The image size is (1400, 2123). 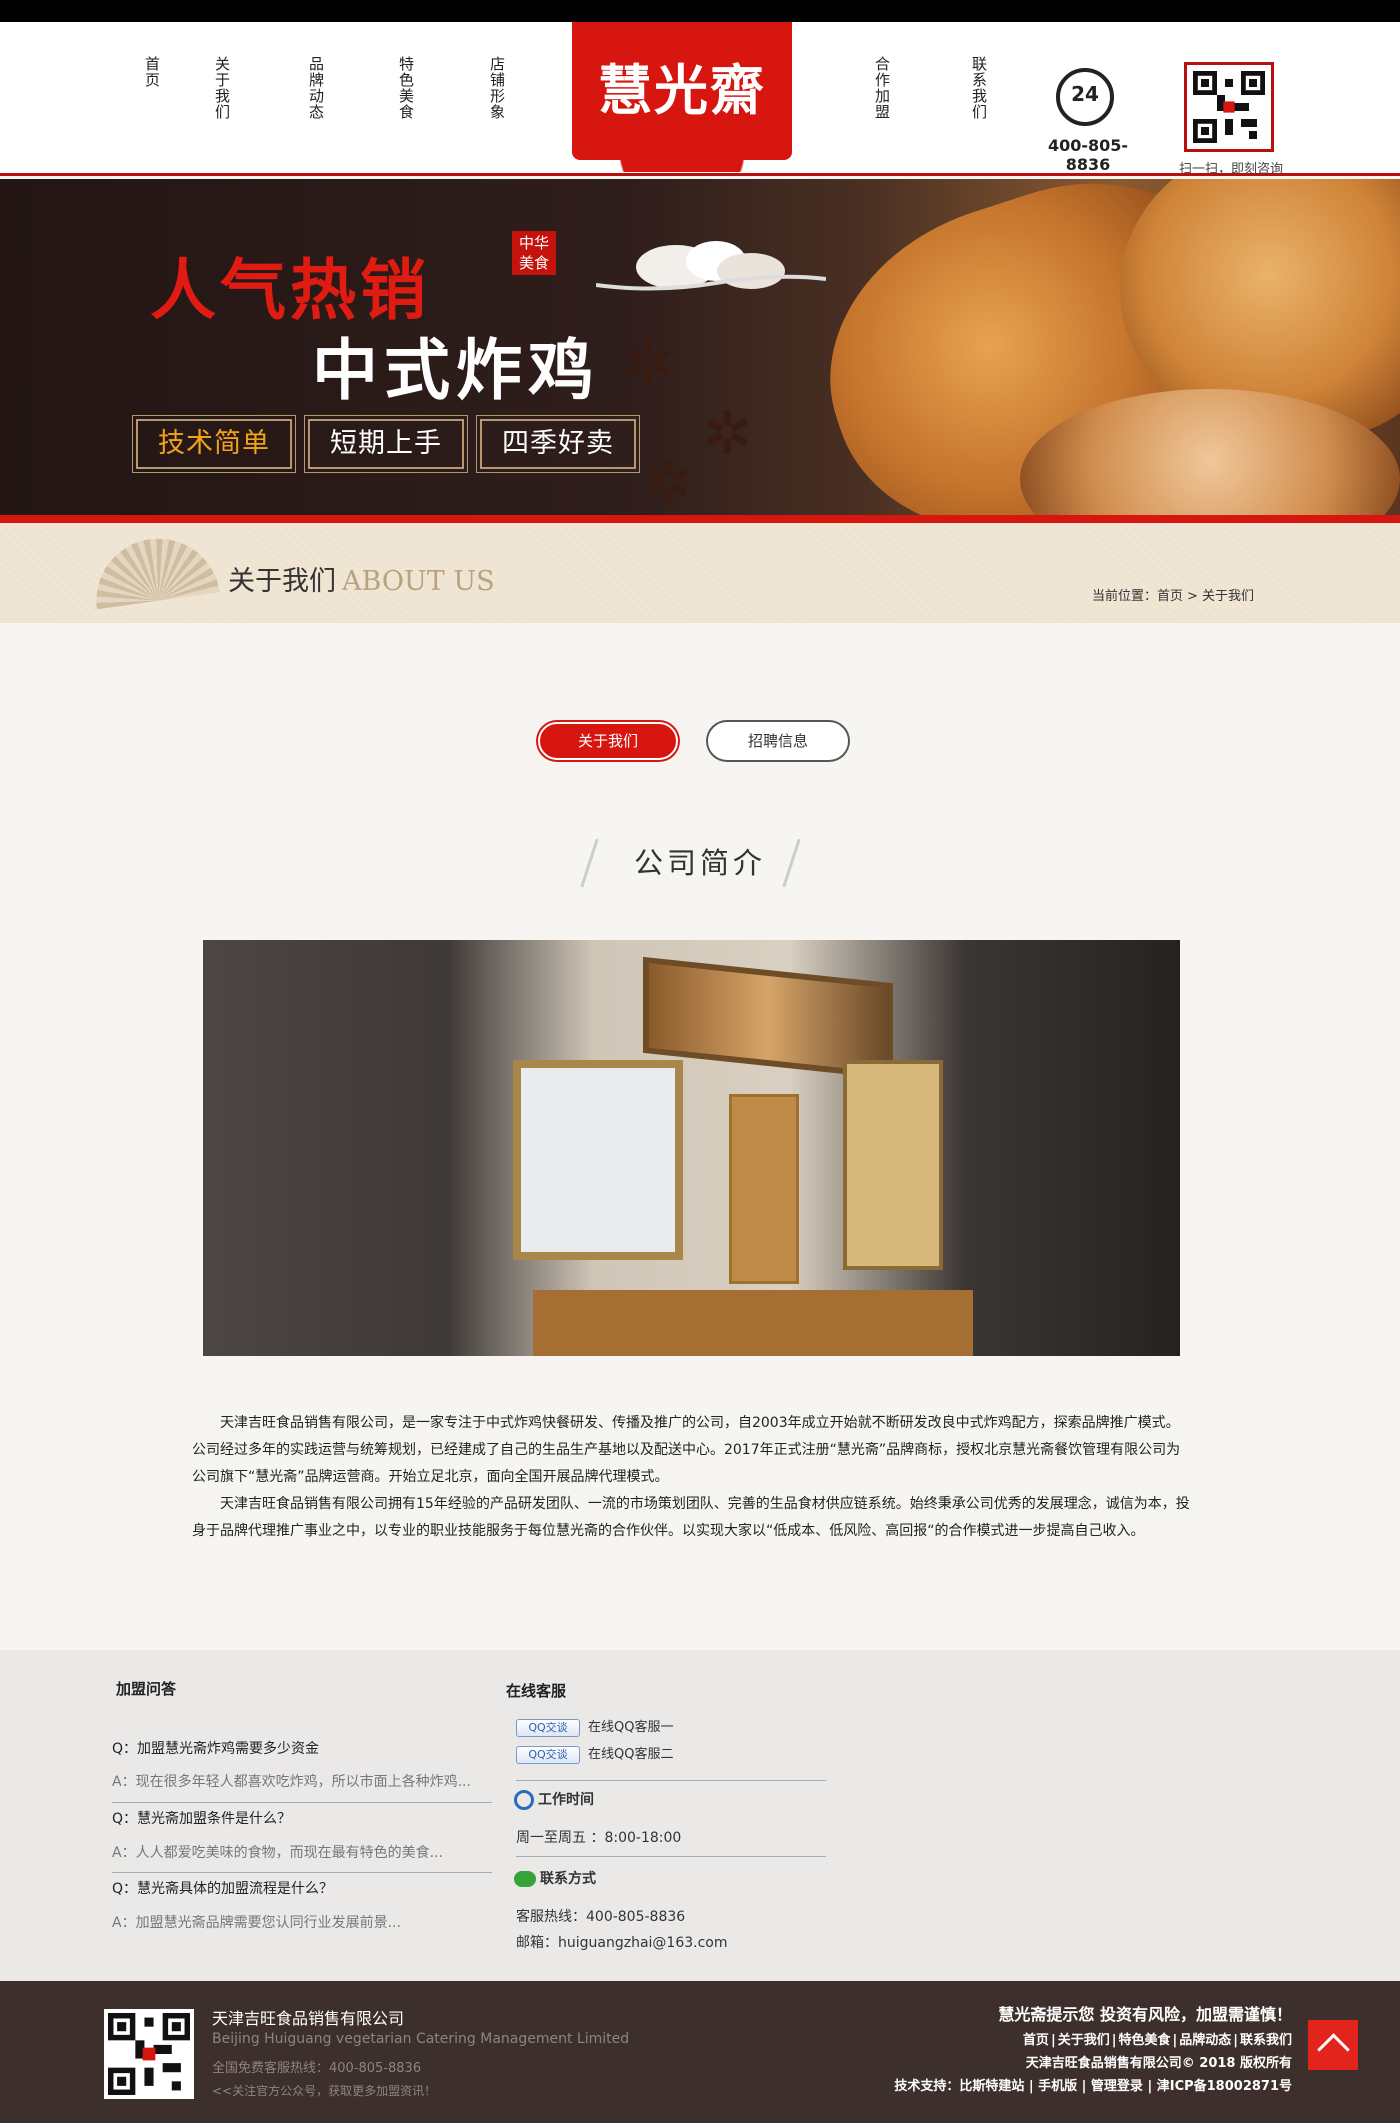 I want to click on phone-24-icon: 24, so click(x=1085, y=97).